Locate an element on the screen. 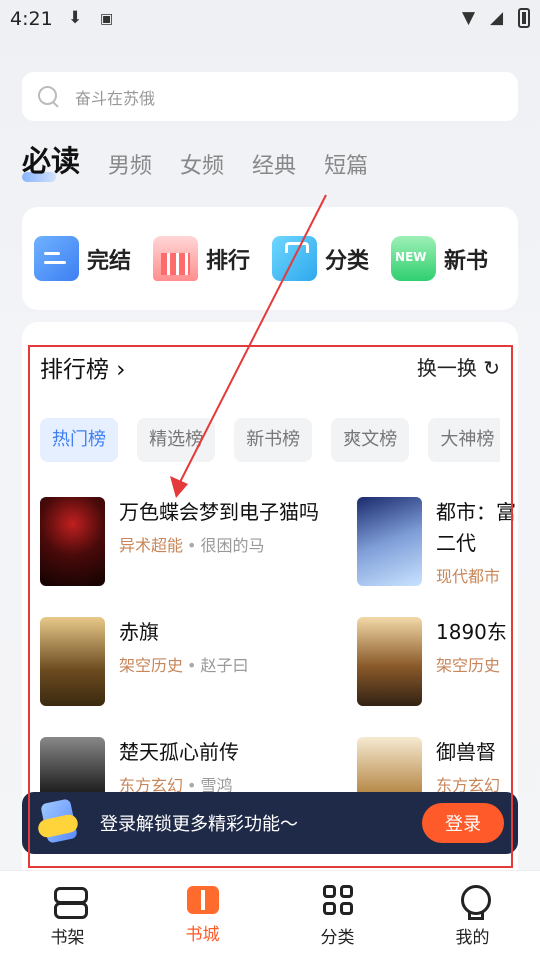 This screenshot has width=540, height=960. book-title: 御兽督 is located at coordinates (466, 752).